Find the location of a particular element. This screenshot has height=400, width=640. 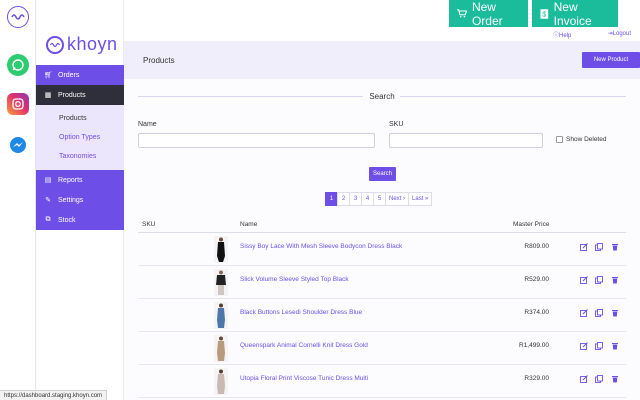

logout-link: ⇥Logout is located at coordinates (619, 34).